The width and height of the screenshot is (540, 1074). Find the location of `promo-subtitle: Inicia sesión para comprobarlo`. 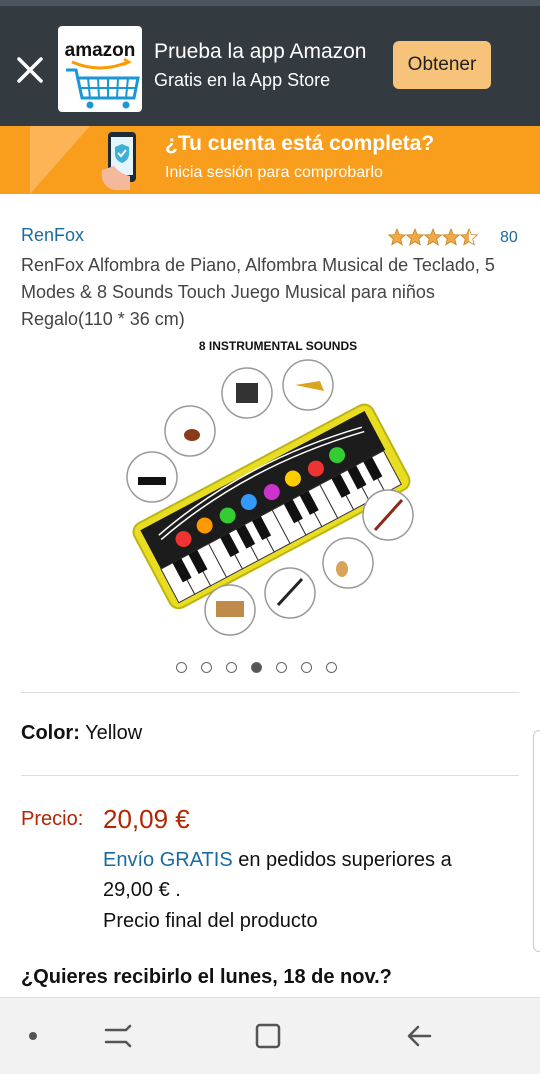

promo-subtitle: Inicia sesión para comprobarlo is located at coordinates (274, 172).